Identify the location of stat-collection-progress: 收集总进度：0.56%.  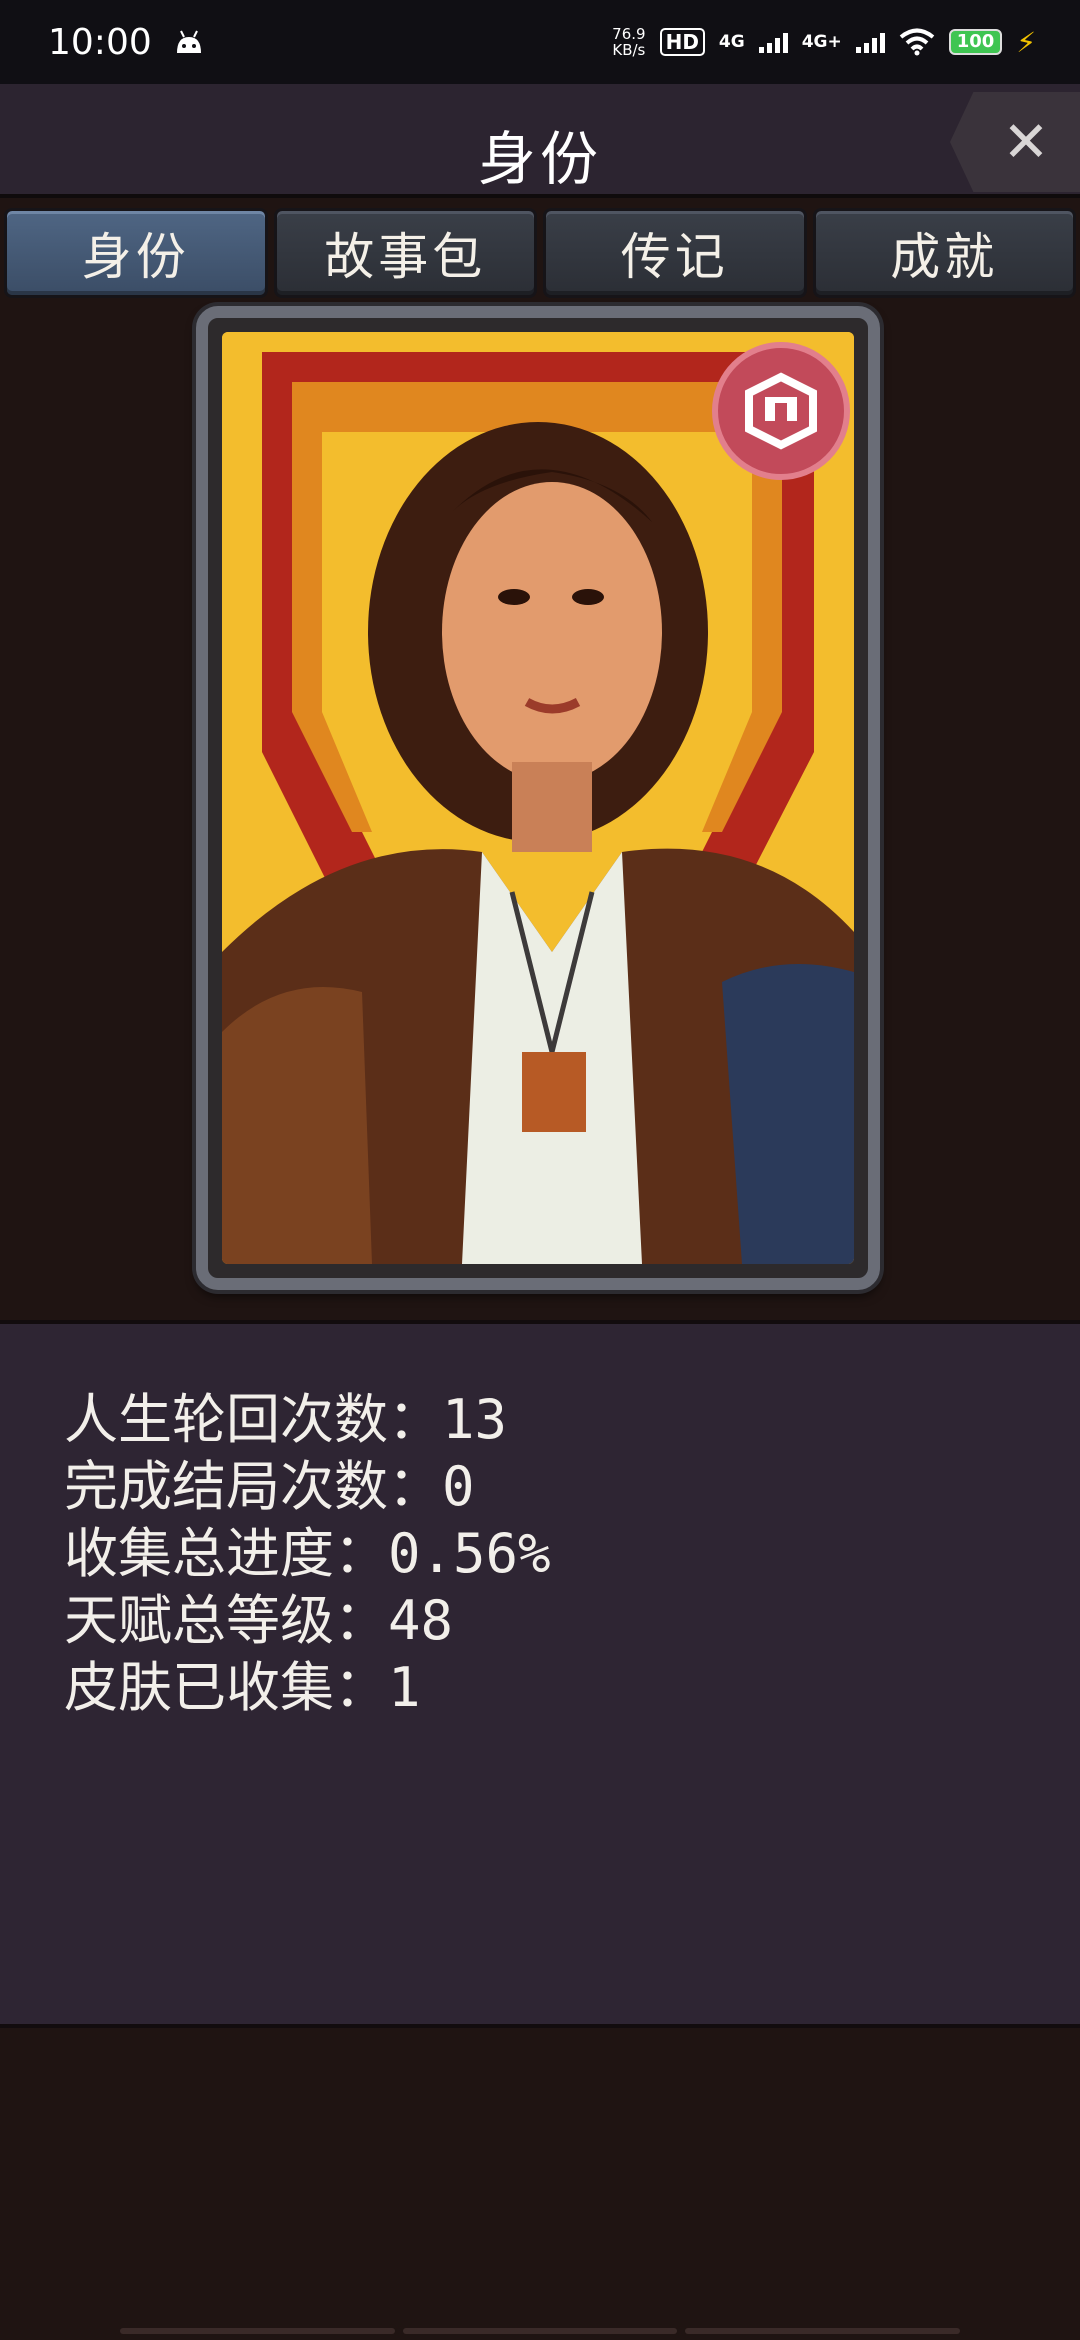
(307, 1553).